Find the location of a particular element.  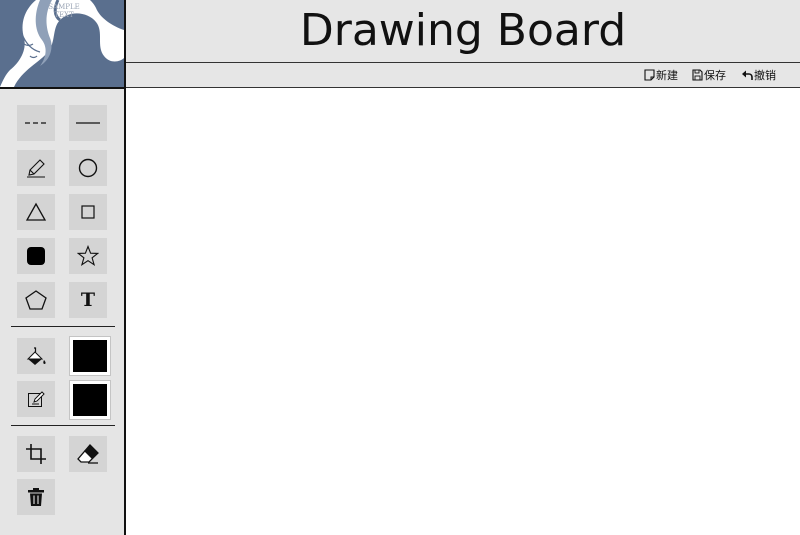

page-title: Drawing Board is located at coordinates (463, 30).